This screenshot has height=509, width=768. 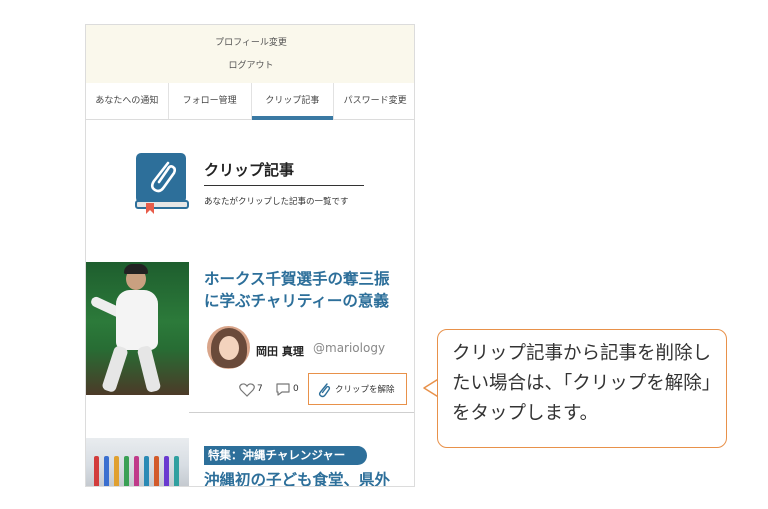 What do you see at coordinates (250, 64) in the screenshot?
I see `logout-link: ログアウト` at bounding box center [250, 64].